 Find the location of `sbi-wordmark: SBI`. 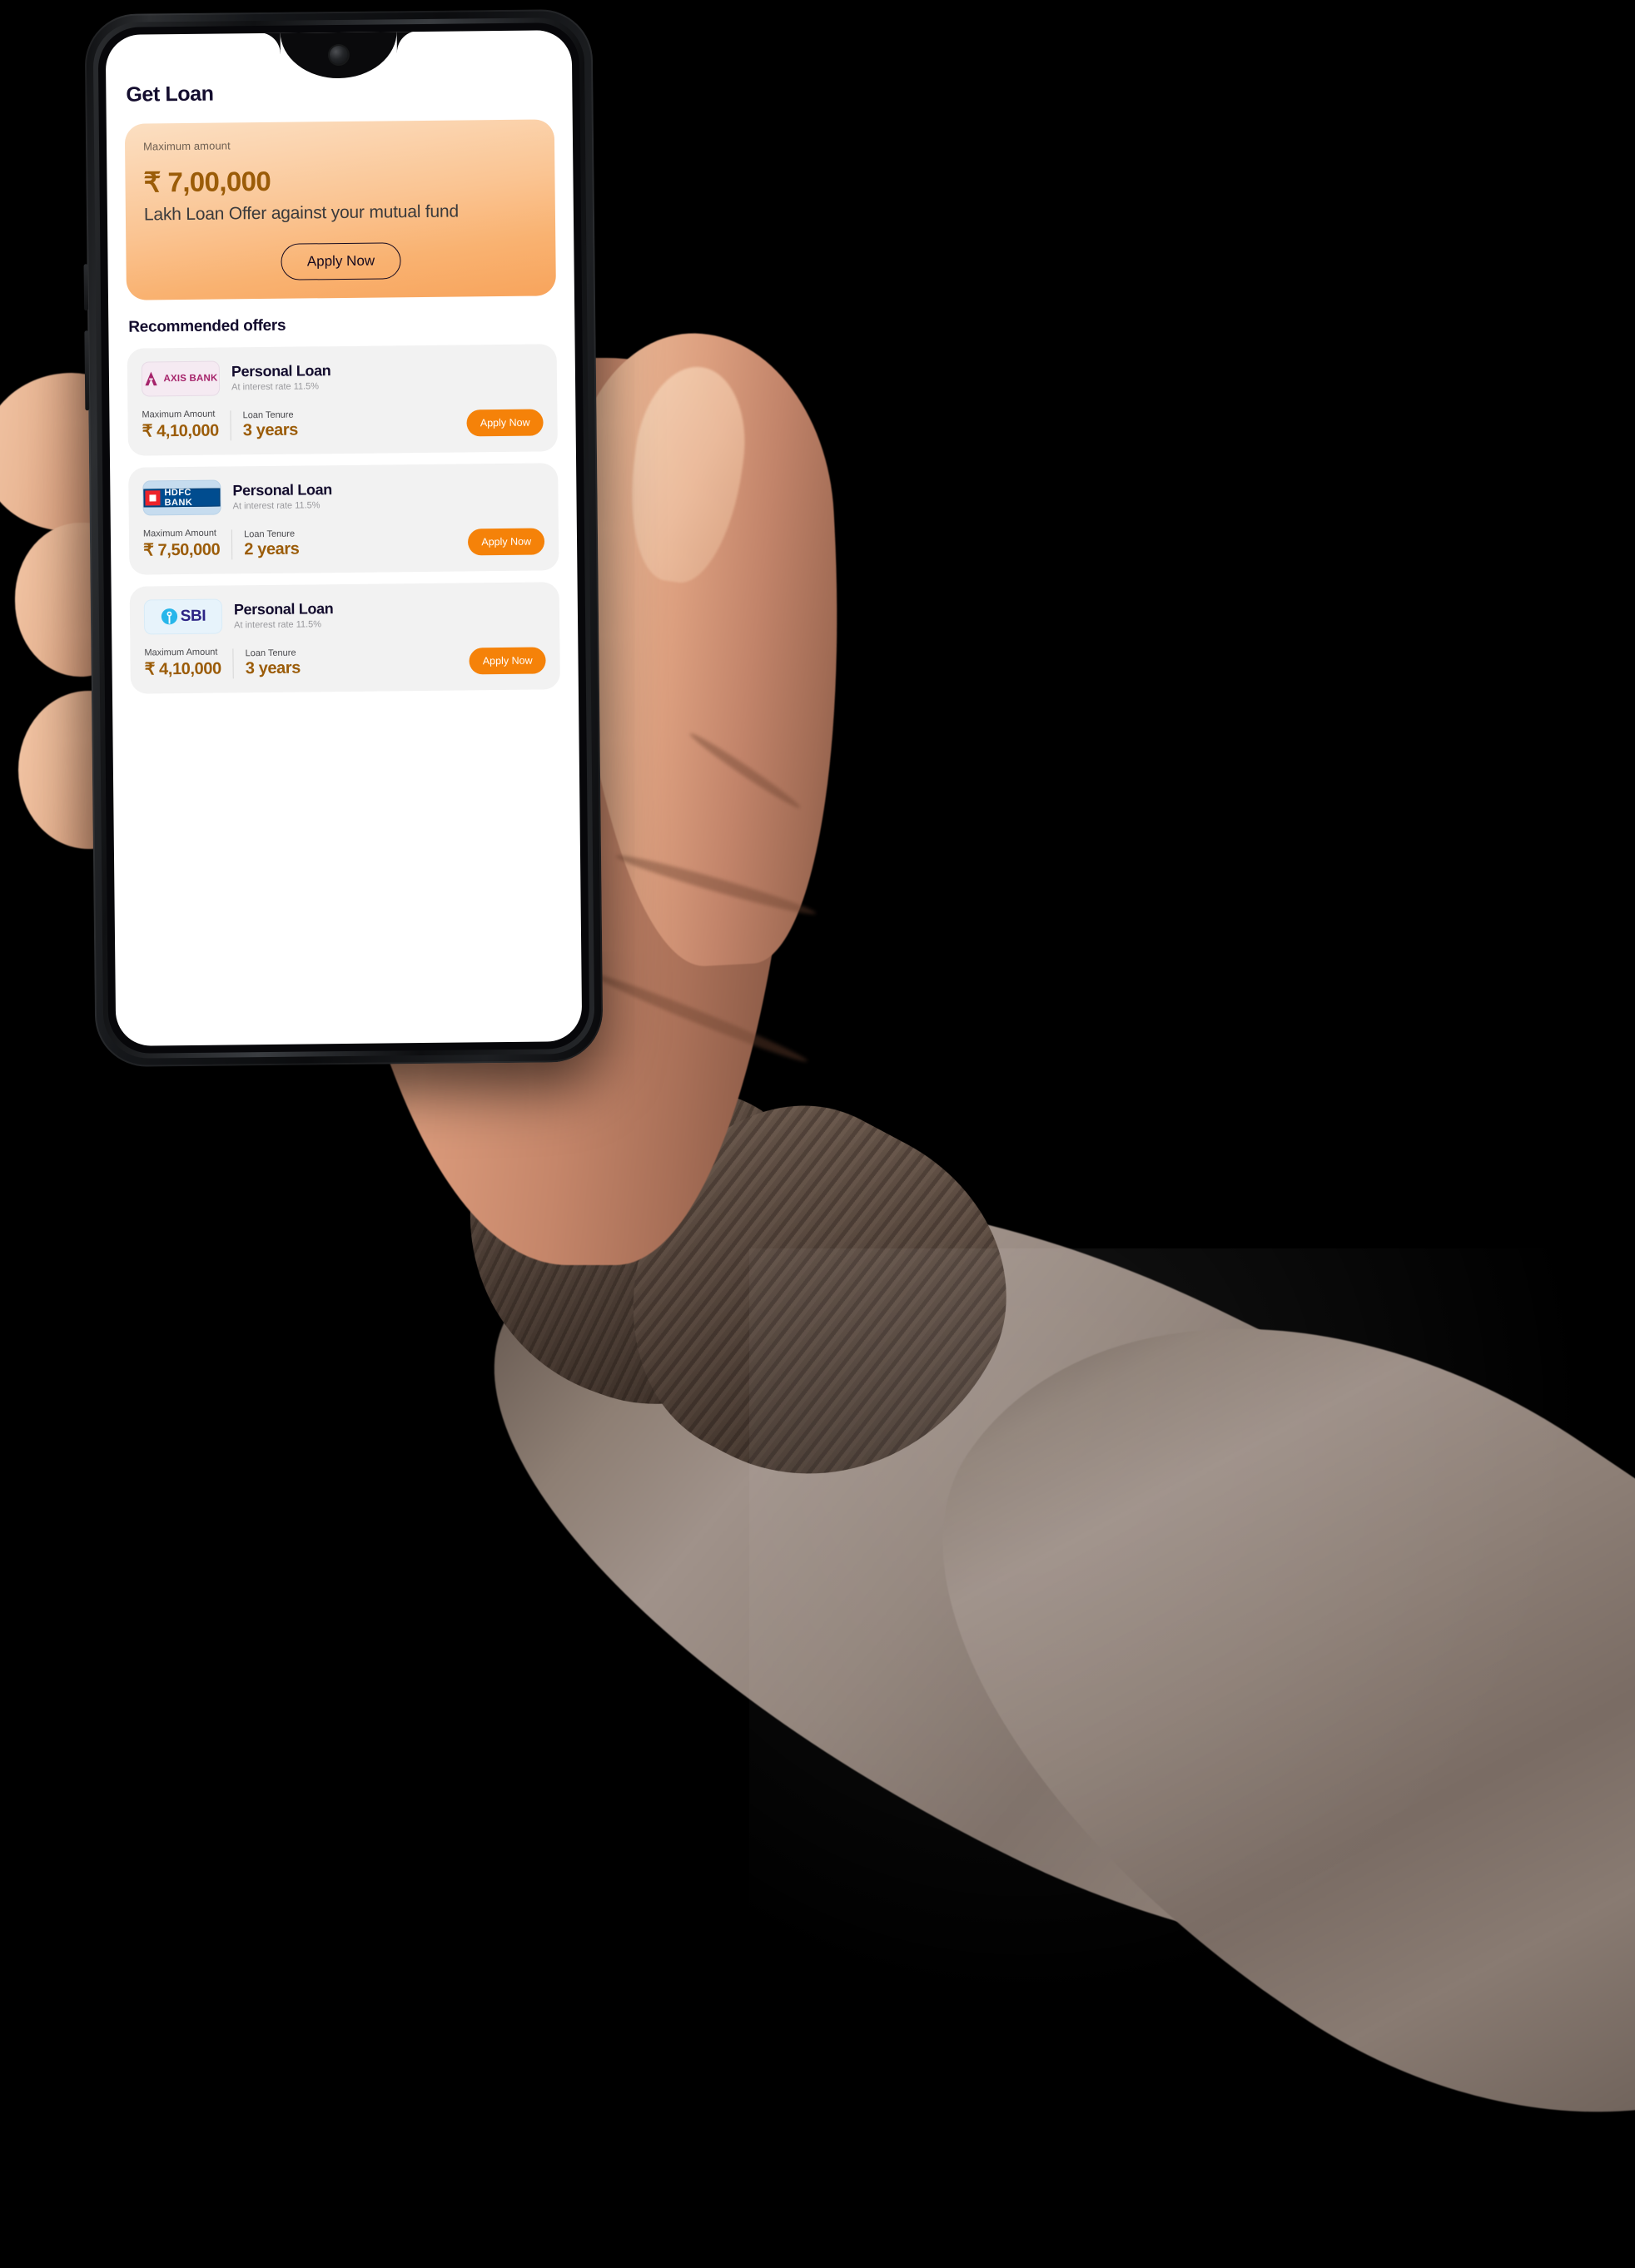

sbi-wordmark: SBI is located at coordinates (193, 616).